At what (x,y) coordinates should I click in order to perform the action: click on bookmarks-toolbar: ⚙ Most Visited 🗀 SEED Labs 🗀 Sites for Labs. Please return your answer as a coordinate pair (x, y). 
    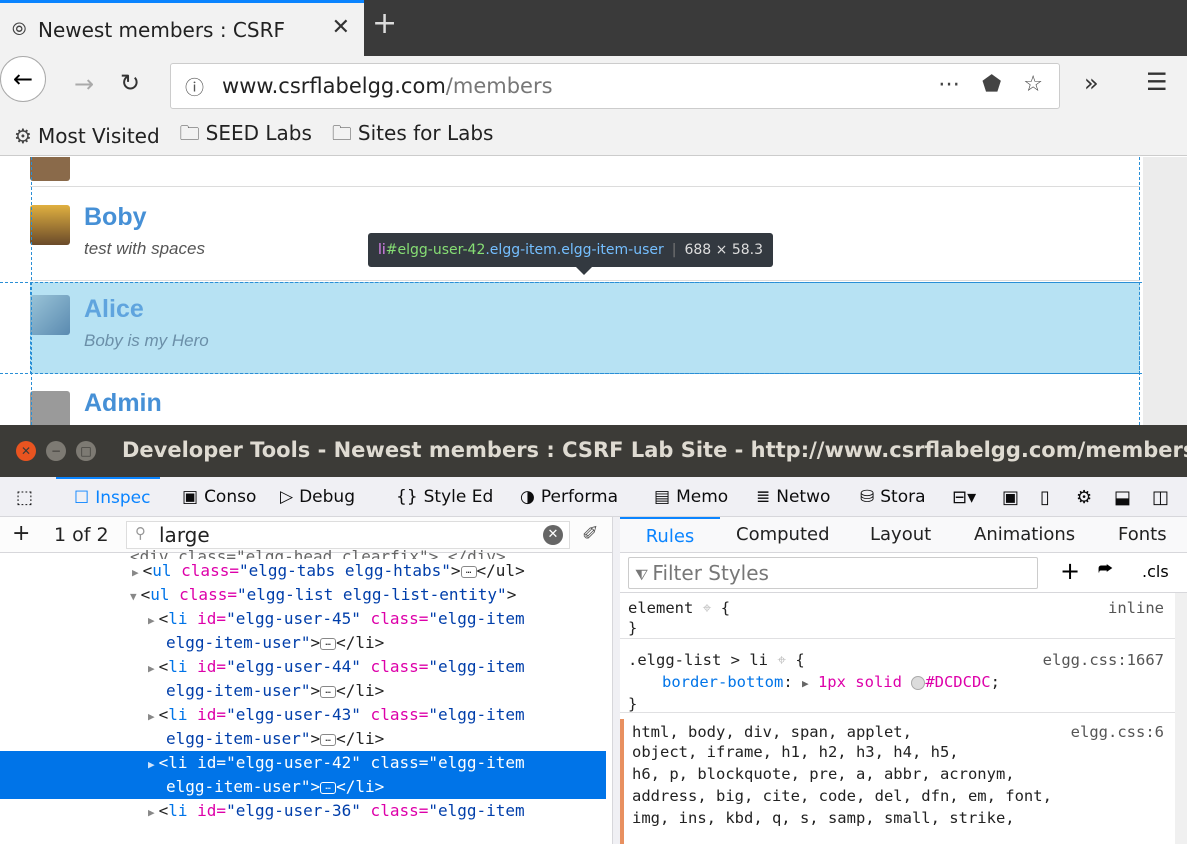
    Looking at the image, I should click on (593, 136).